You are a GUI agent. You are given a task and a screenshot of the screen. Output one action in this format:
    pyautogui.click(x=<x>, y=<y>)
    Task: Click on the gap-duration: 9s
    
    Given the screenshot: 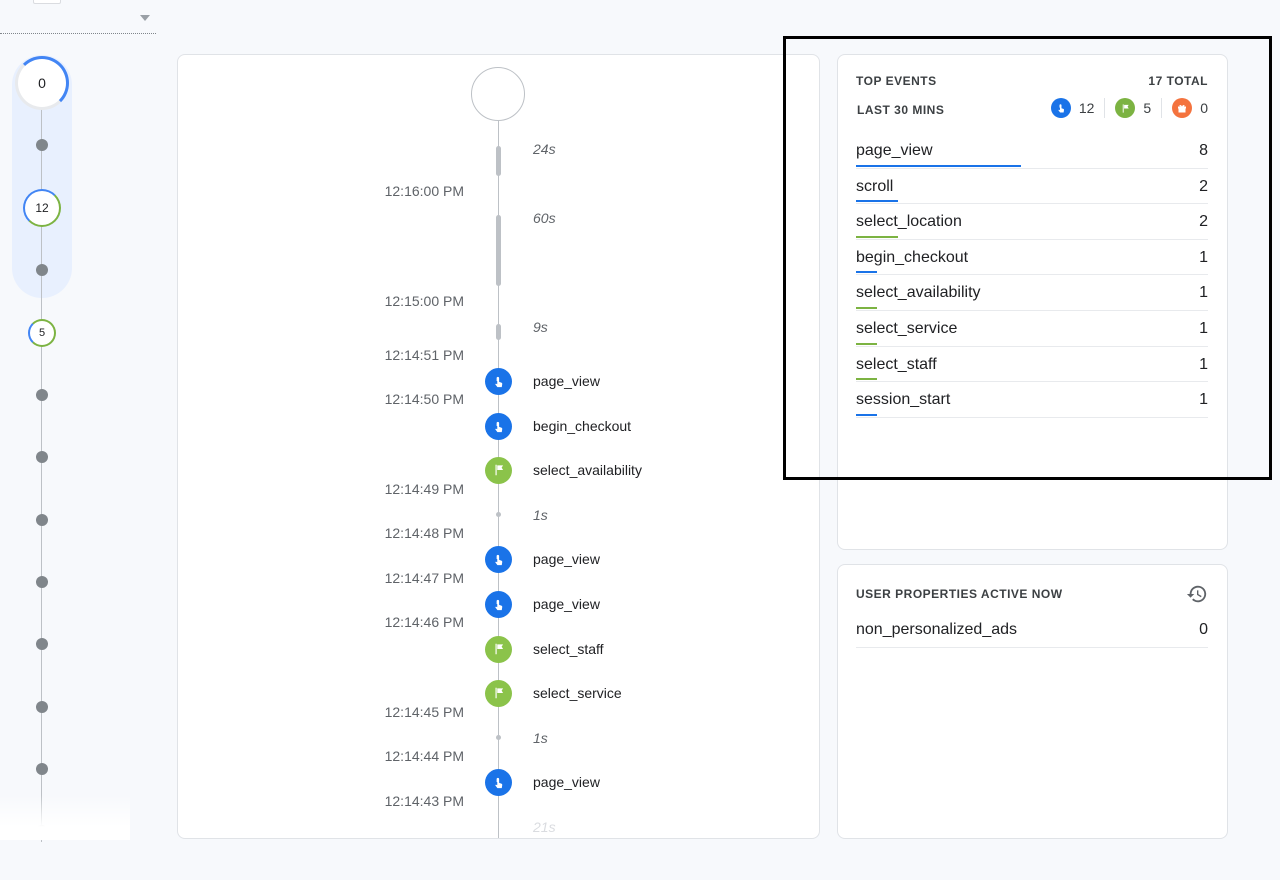 What is the action you would take?
    pyautogui.click(x=540, y=327)
    